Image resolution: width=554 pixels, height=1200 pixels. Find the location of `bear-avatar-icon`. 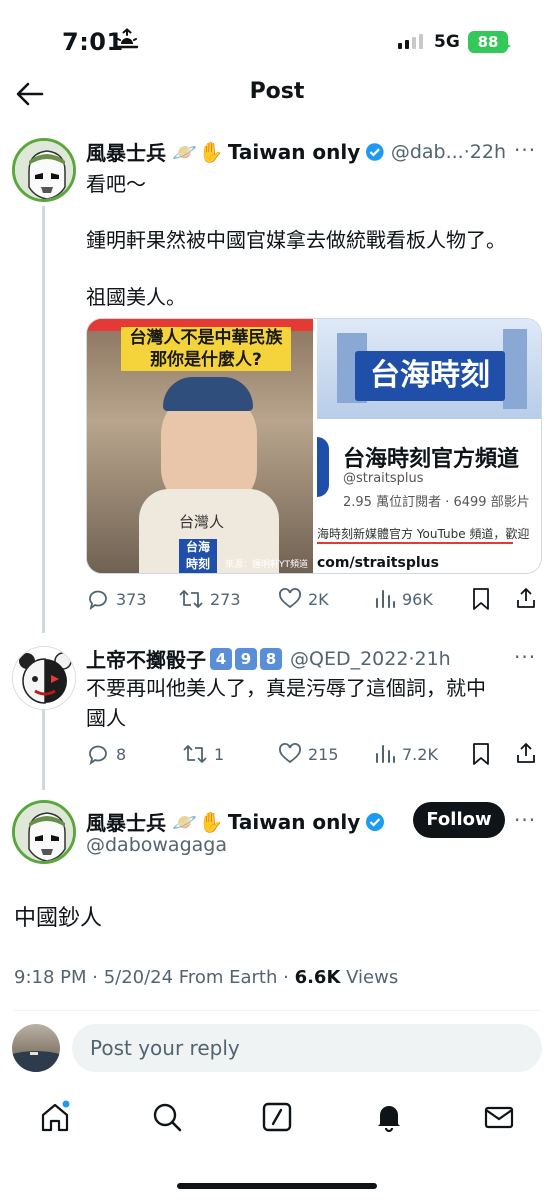

bear-avatar-icon is located at coordinates (44, 678).